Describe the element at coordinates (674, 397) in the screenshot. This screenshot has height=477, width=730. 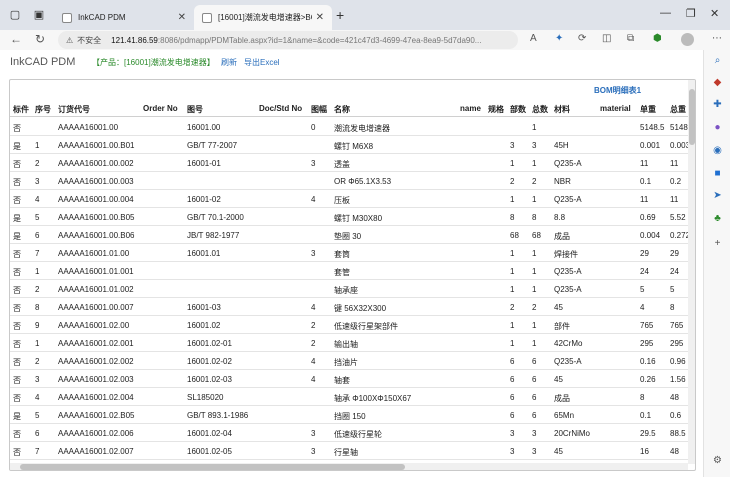
I see `table-cell: 48` at that location.